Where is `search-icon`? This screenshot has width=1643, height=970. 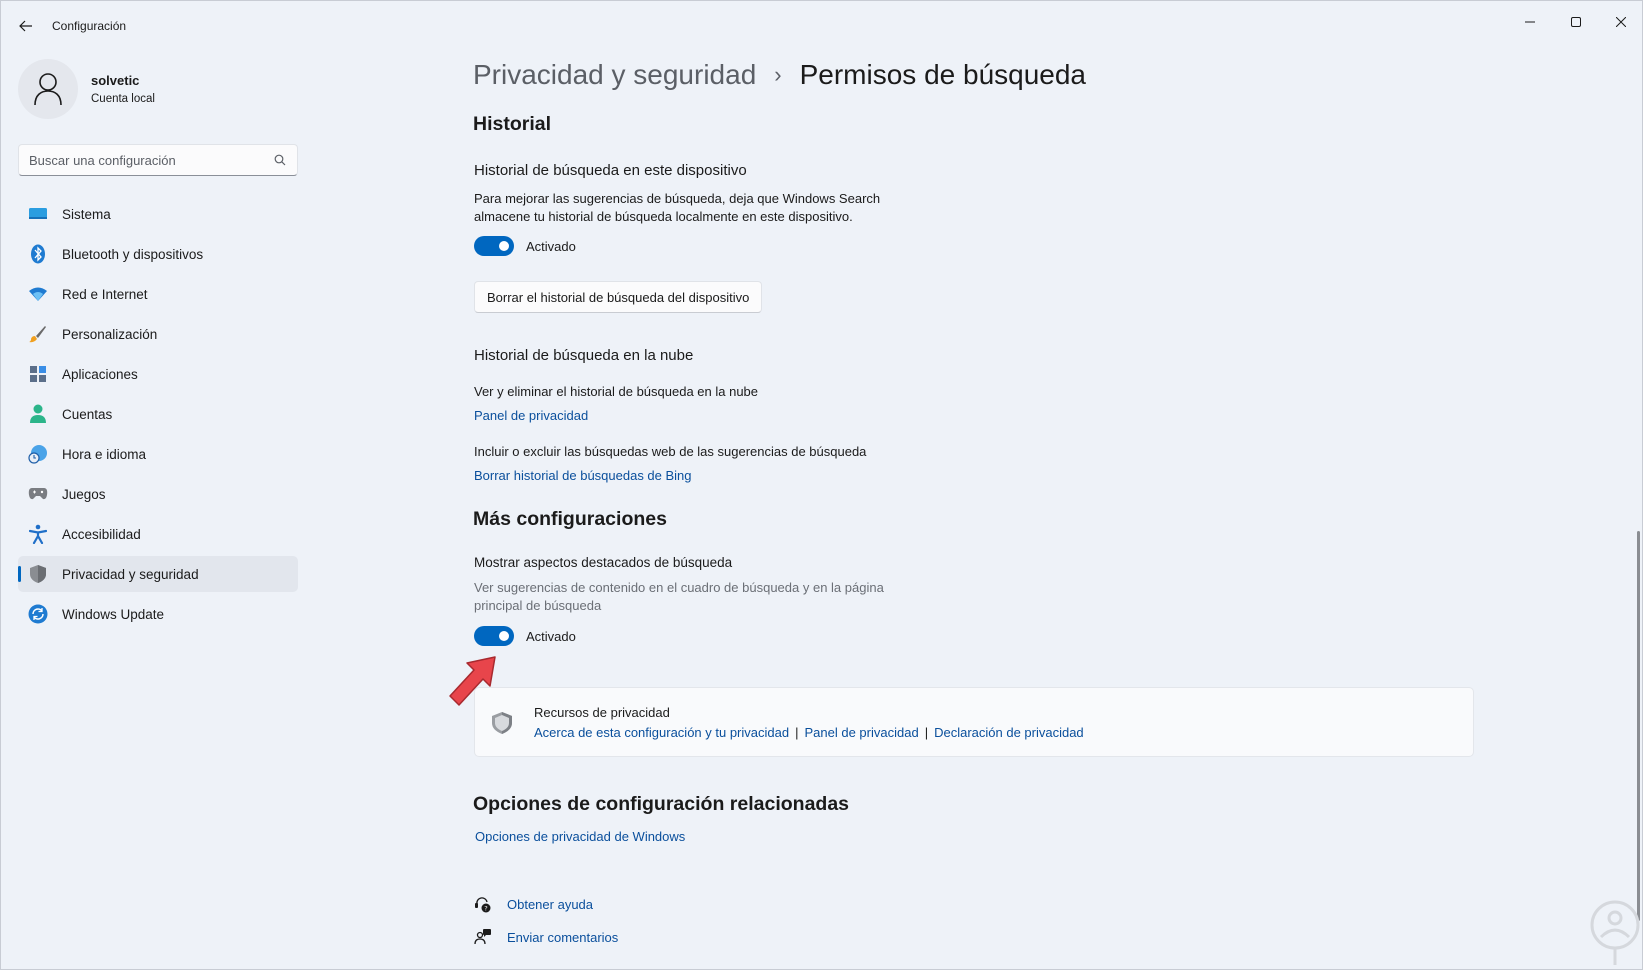
search-icon is located at coordinates (280, 160).